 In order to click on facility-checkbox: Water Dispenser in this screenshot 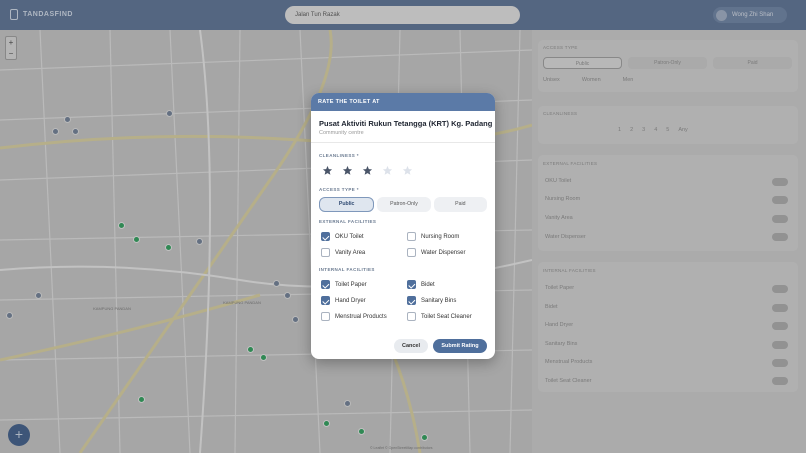, I will do `click(436, 252)`.